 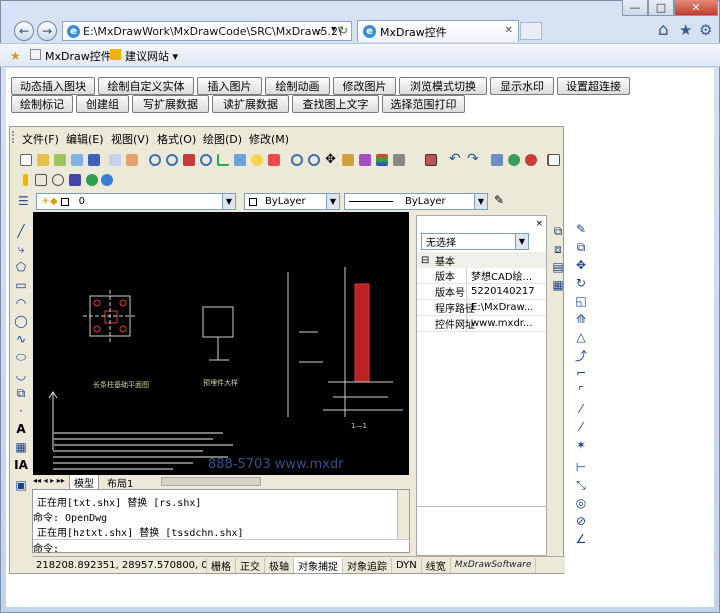 I want to click on image-tool-icon, so click(x=431, y=160).